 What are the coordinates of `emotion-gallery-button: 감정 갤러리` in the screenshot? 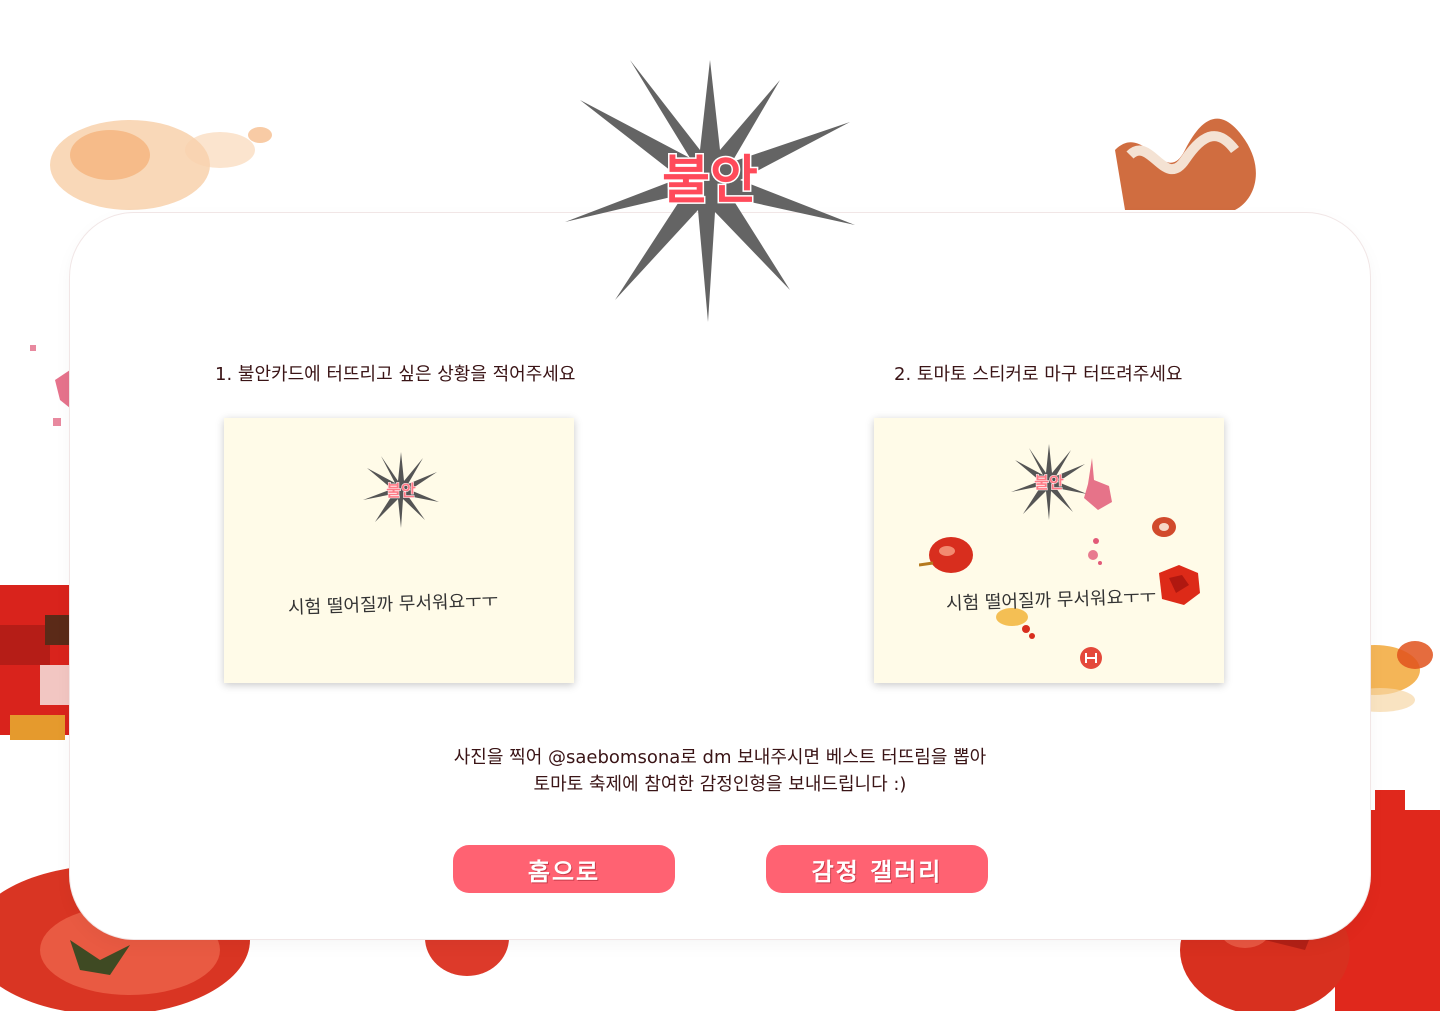 It's located at (877, 869).